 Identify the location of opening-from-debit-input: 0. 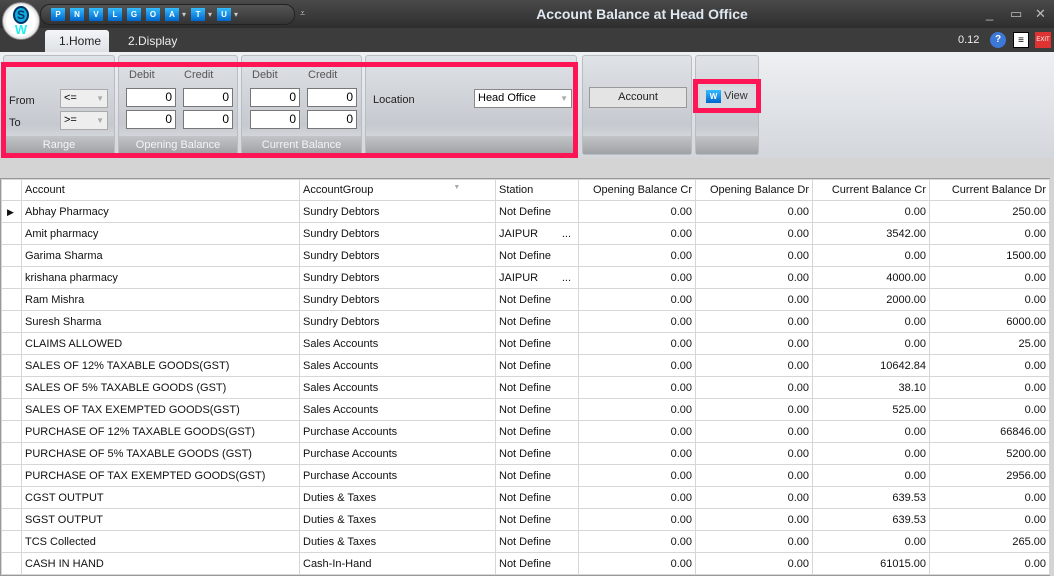
(151, 97).